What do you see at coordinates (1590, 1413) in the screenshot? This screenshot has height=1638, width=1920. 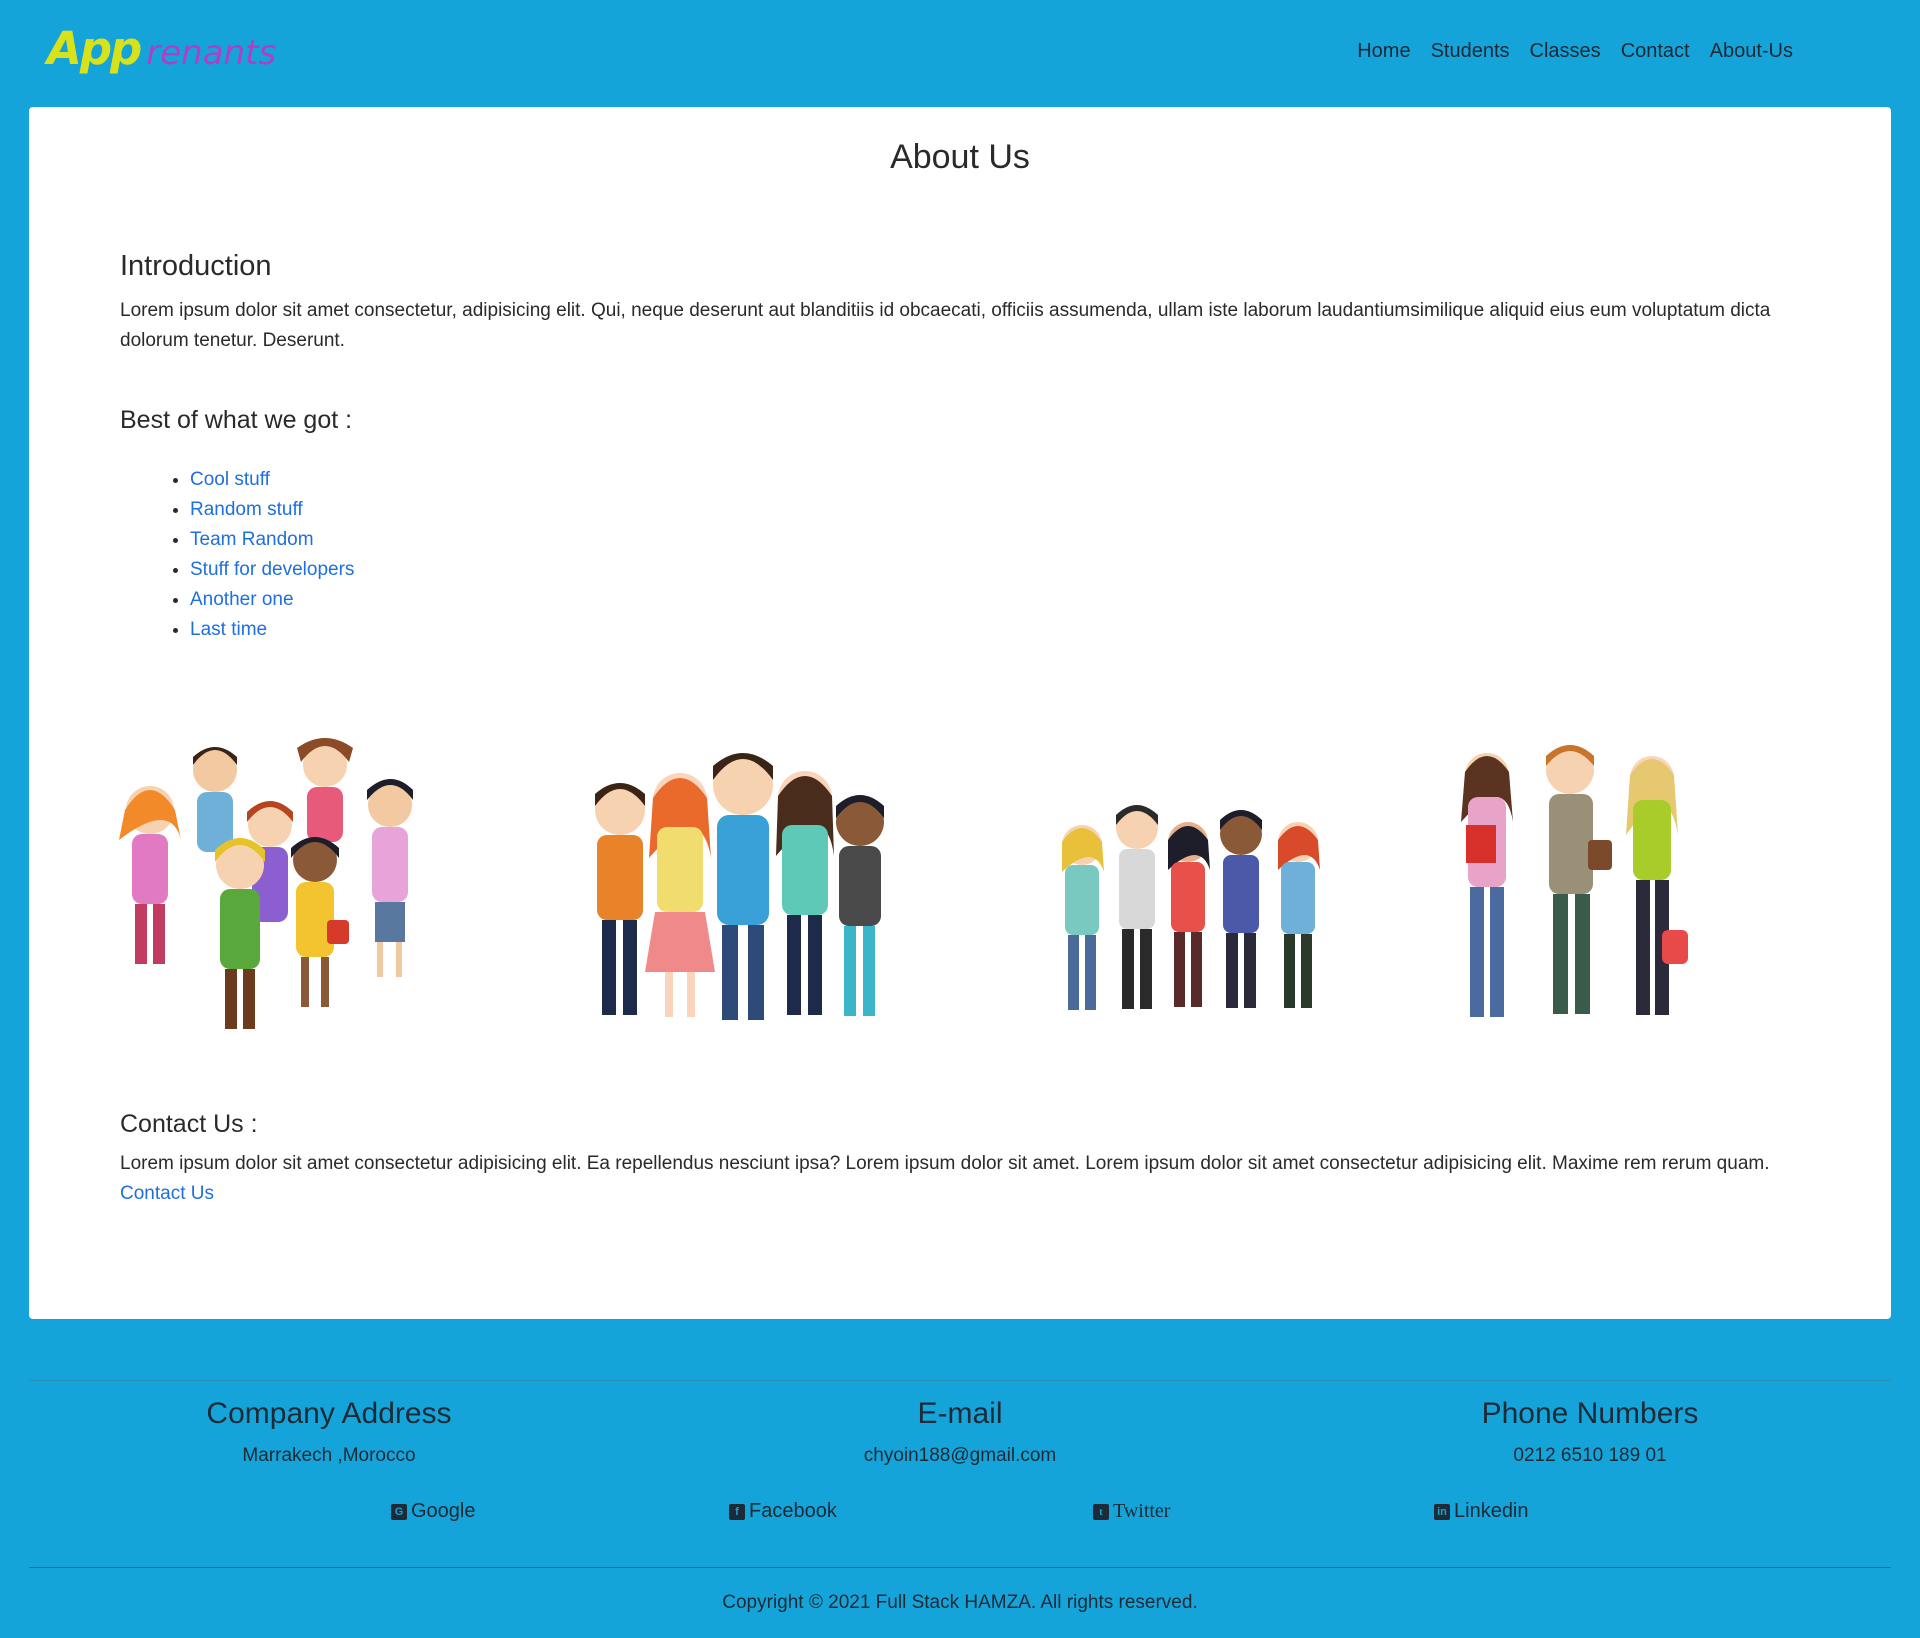 I see `footer-phone-heading: Phone Numbers` at bounding box center [1590, 1413].